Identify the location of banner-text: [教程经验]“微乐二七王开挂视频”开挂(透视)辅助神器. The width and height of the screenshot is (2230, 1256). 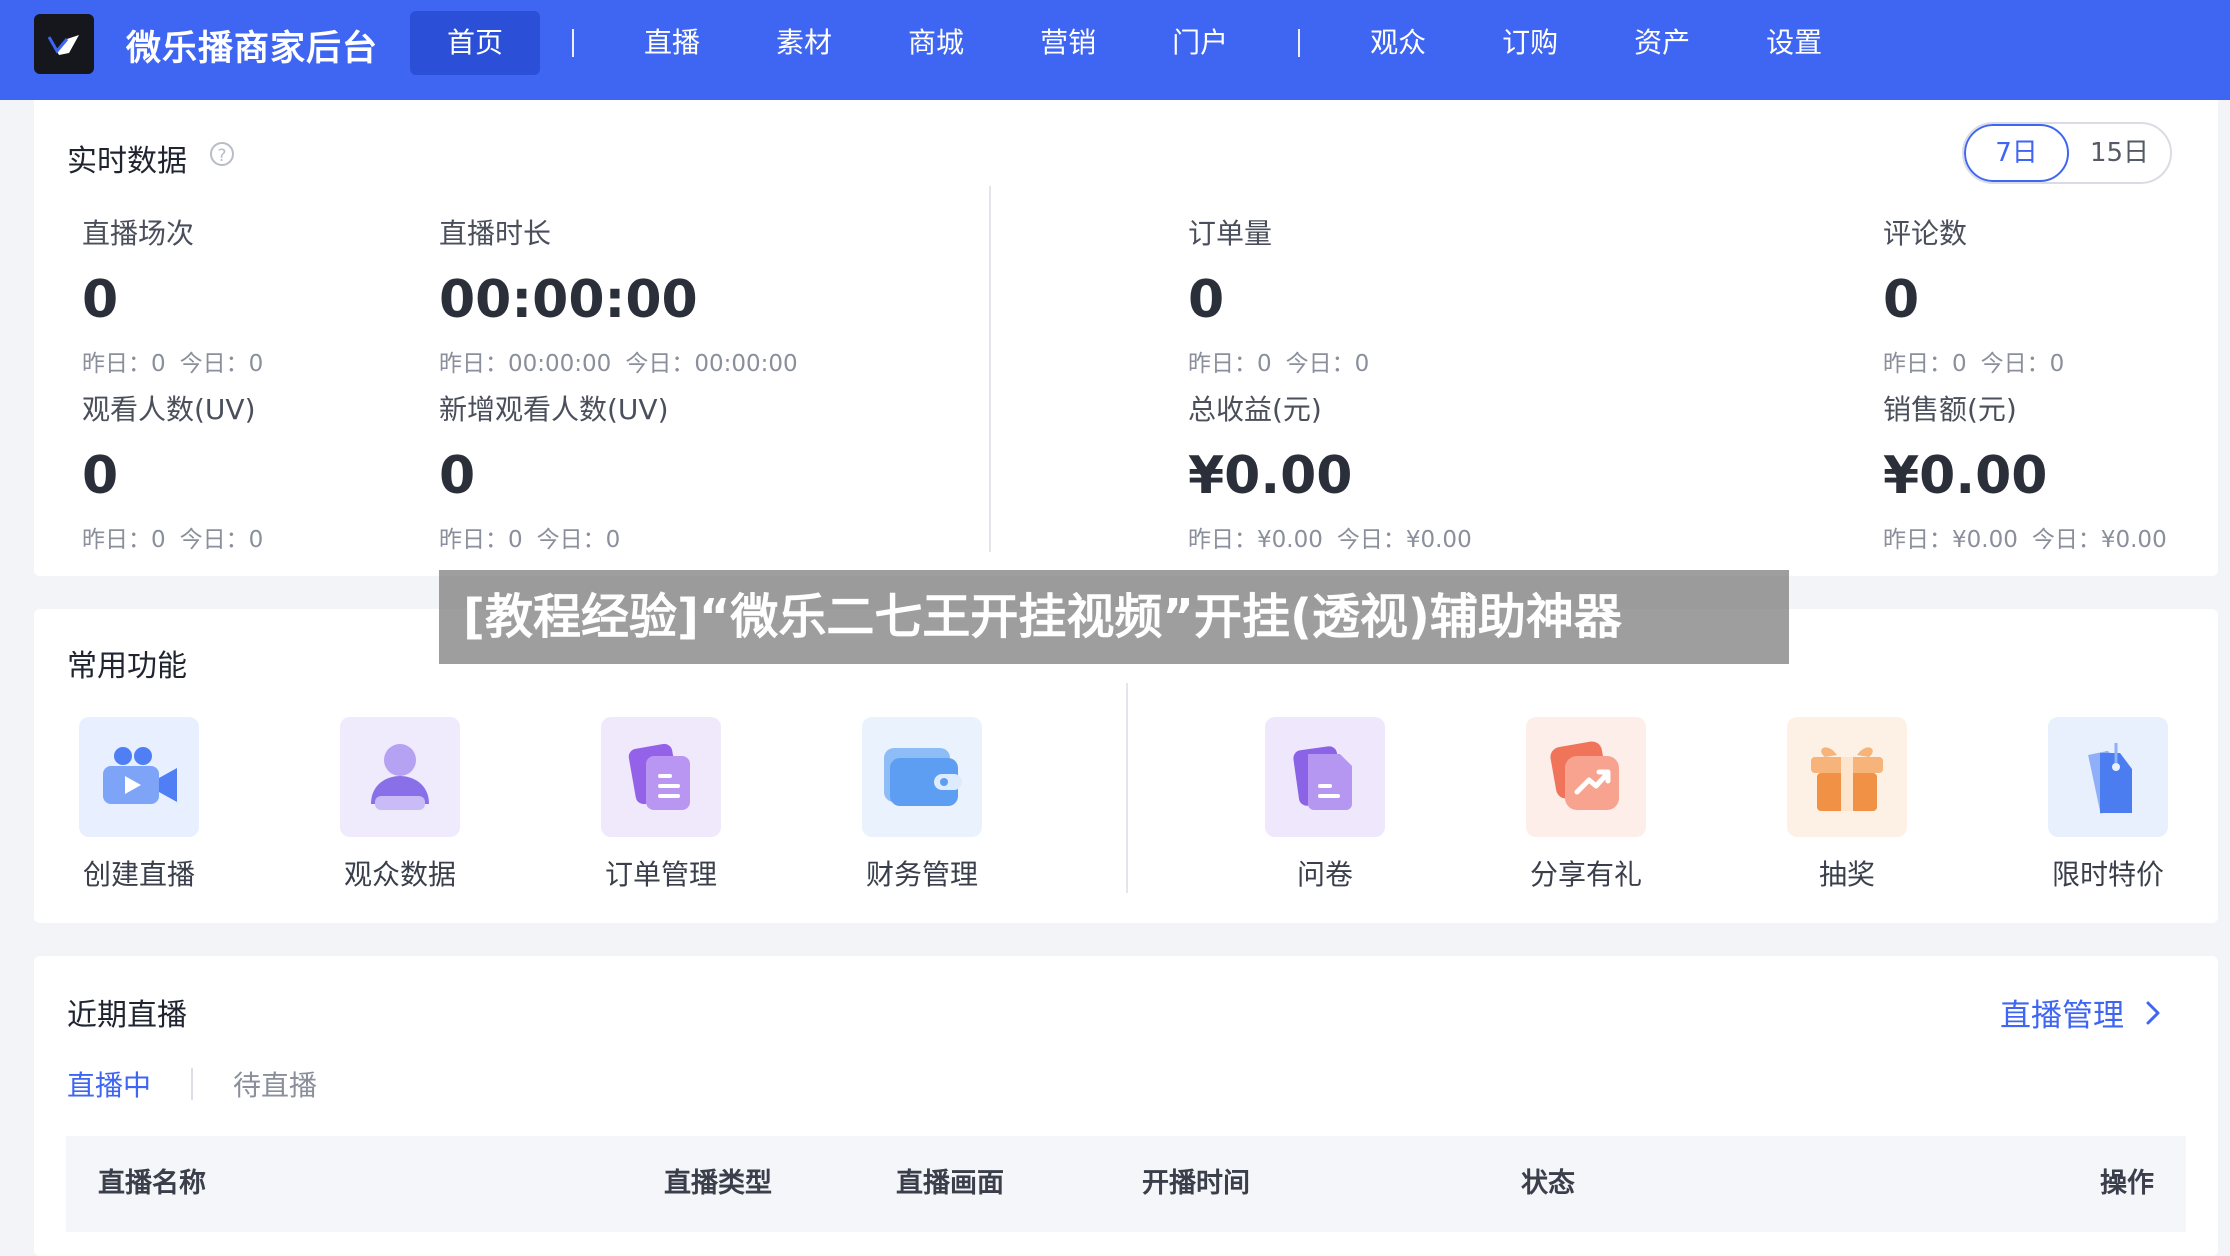
(1042, 617).